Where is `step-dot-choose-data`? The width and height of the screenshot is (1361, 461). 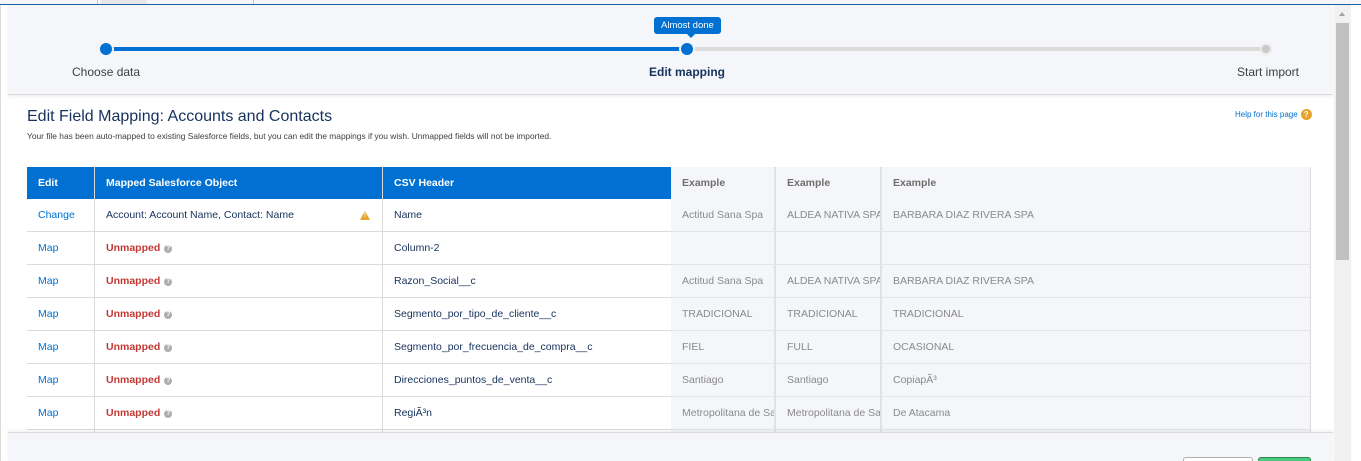 step-dot-choose-data is located at coordinates (106, 49).